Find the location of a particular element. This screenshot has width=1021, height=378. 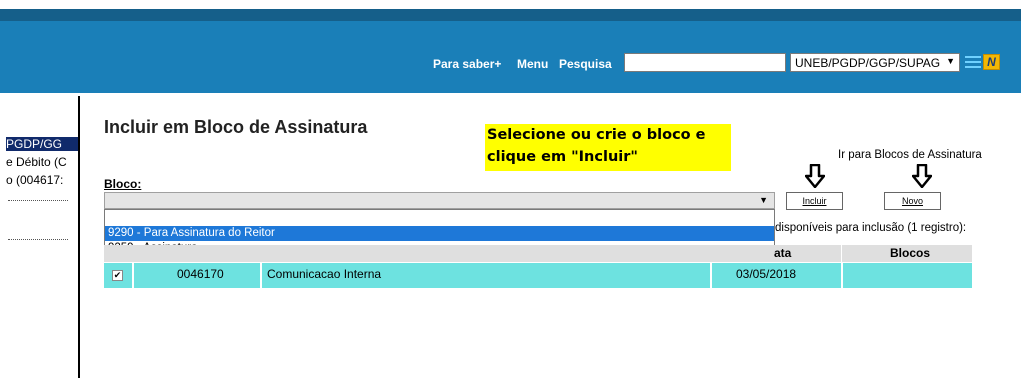

callout-line: clique em "Incluir" is located at coordinates (562, 157).